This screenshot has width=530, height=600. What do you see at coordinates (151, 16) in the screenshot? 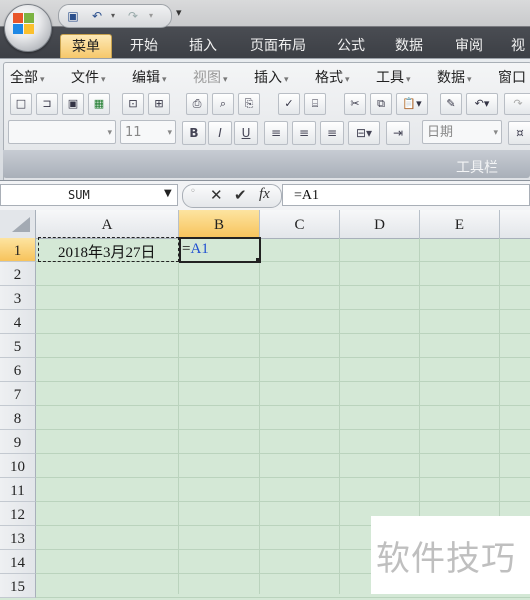
I see `redo-dropdown-icon: ▾` at bounding box center [151, 16].